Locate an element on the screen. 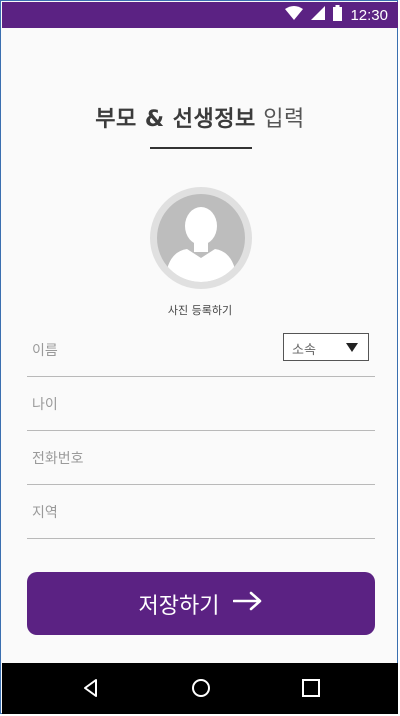 This screenshot has width=400, height=716. photo-register-label: 사진 등록하기 is located at coordinates (200, 310).